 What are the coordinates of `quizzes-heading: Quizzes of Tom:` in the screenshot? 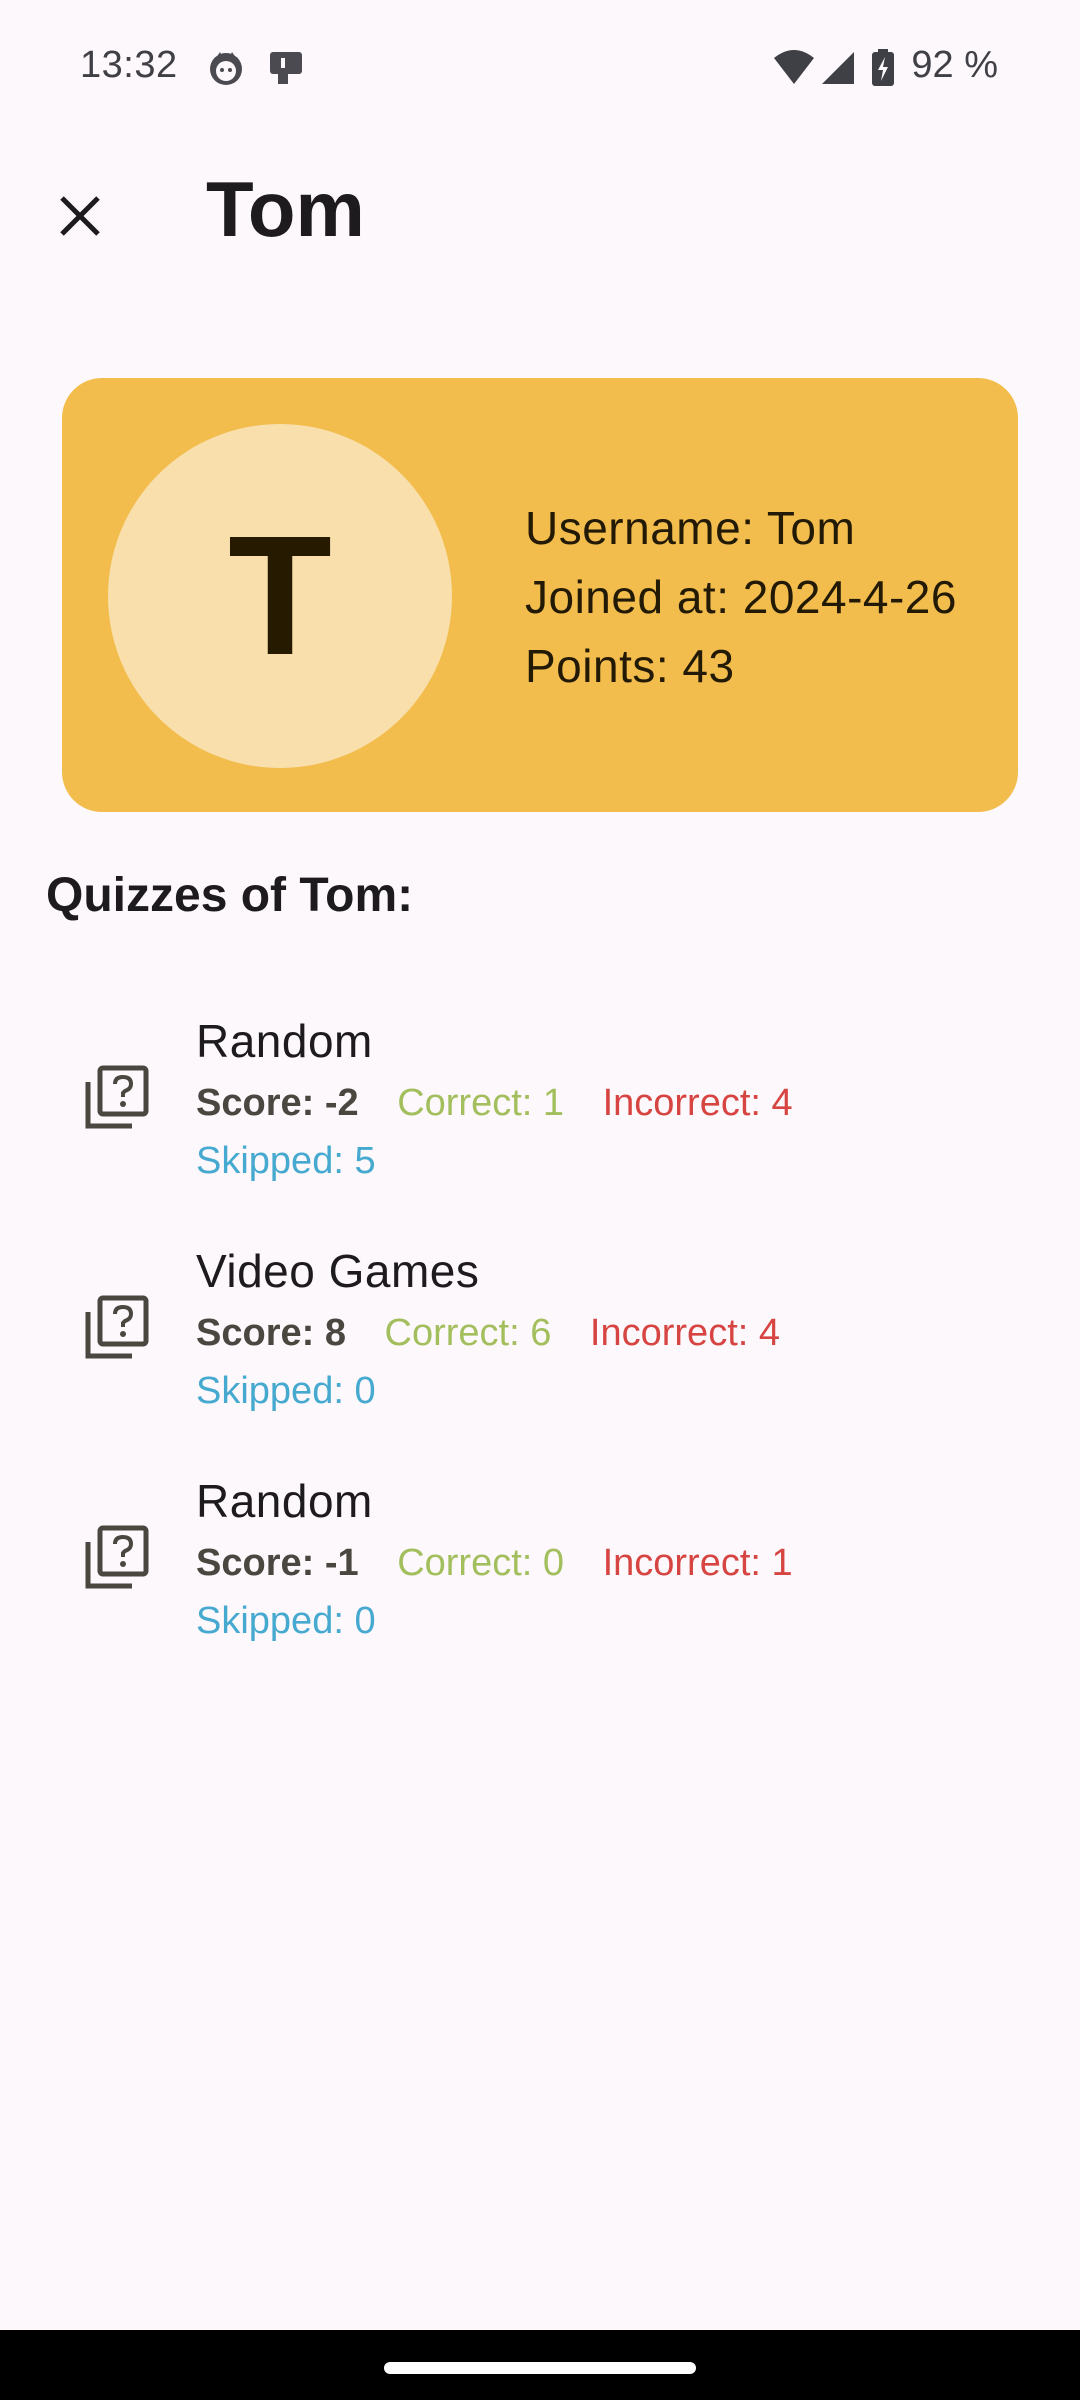 It's located at (230, 895).